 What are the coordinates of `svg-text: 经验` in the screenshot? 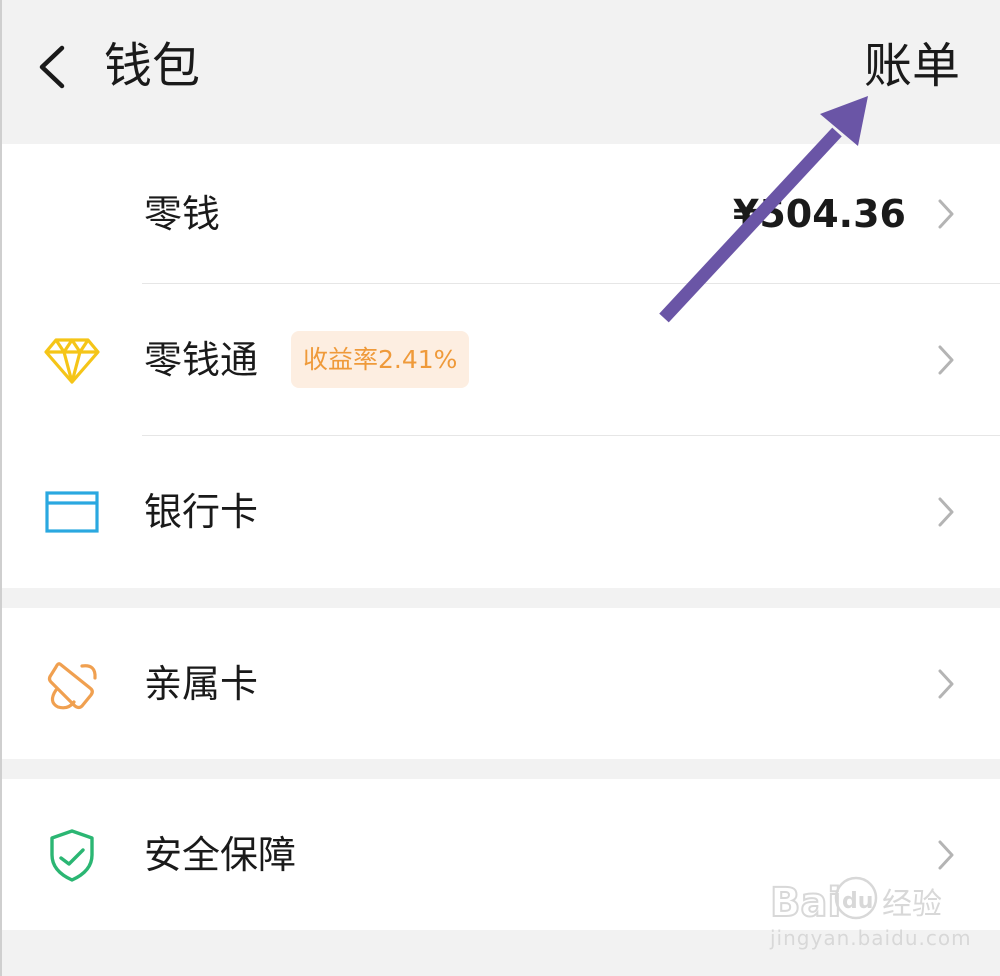 It's located at (912, 904).